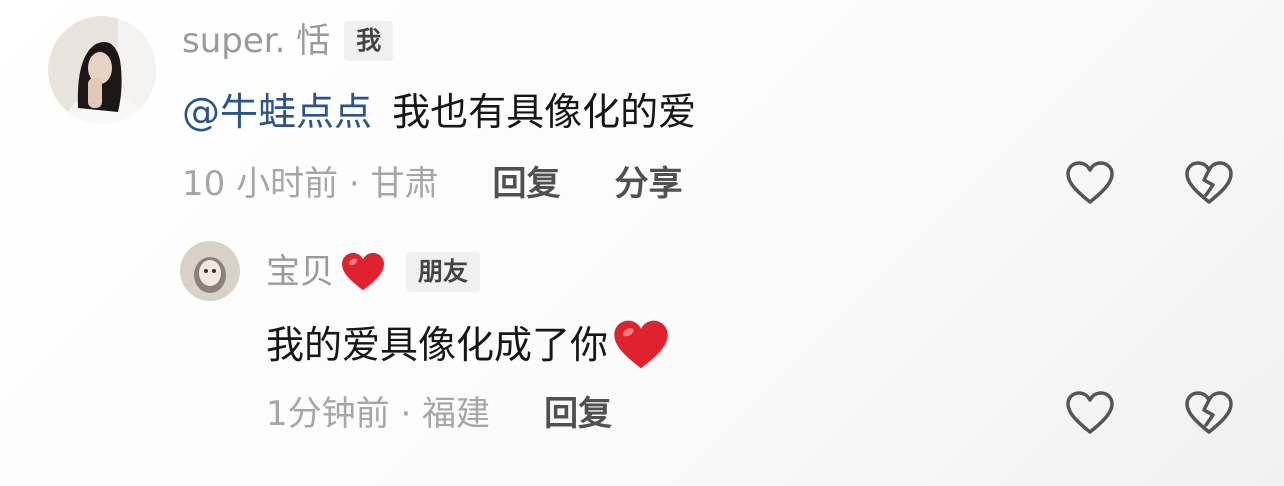 This screenshot has width=1284, height=486. I want to click on comment-body: 我的爱具像化成了你, so click(437, 345).